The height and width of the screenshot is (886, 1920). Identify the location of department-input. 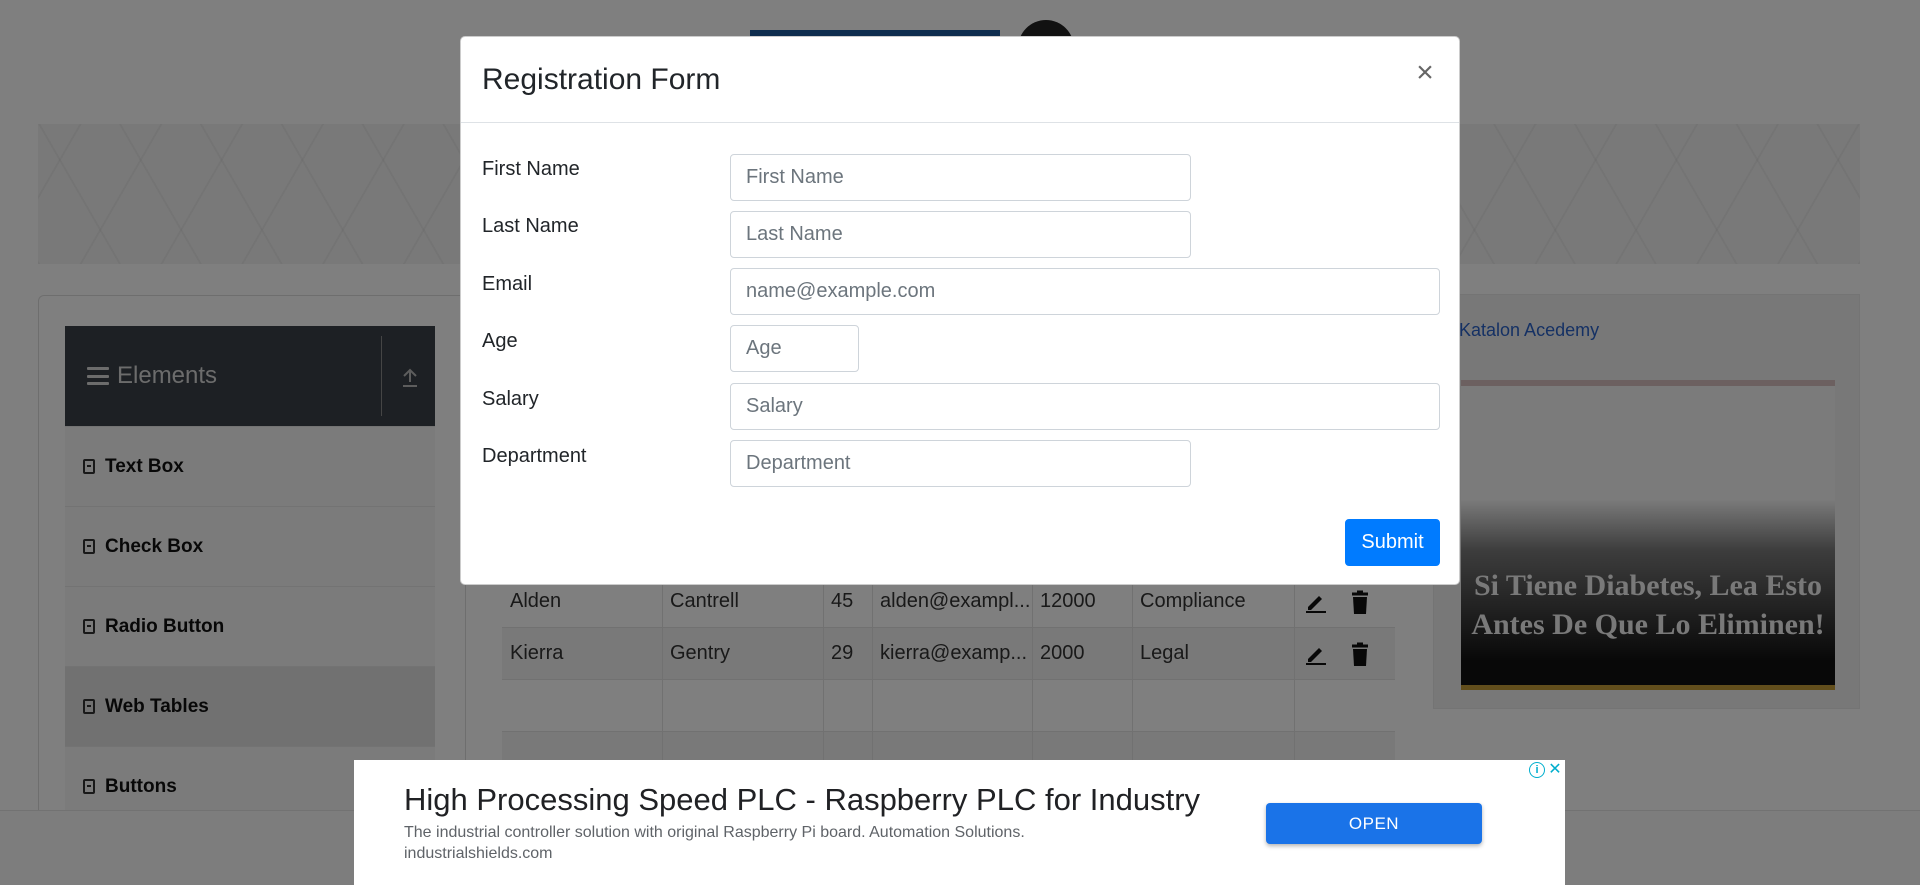
(960, 463).